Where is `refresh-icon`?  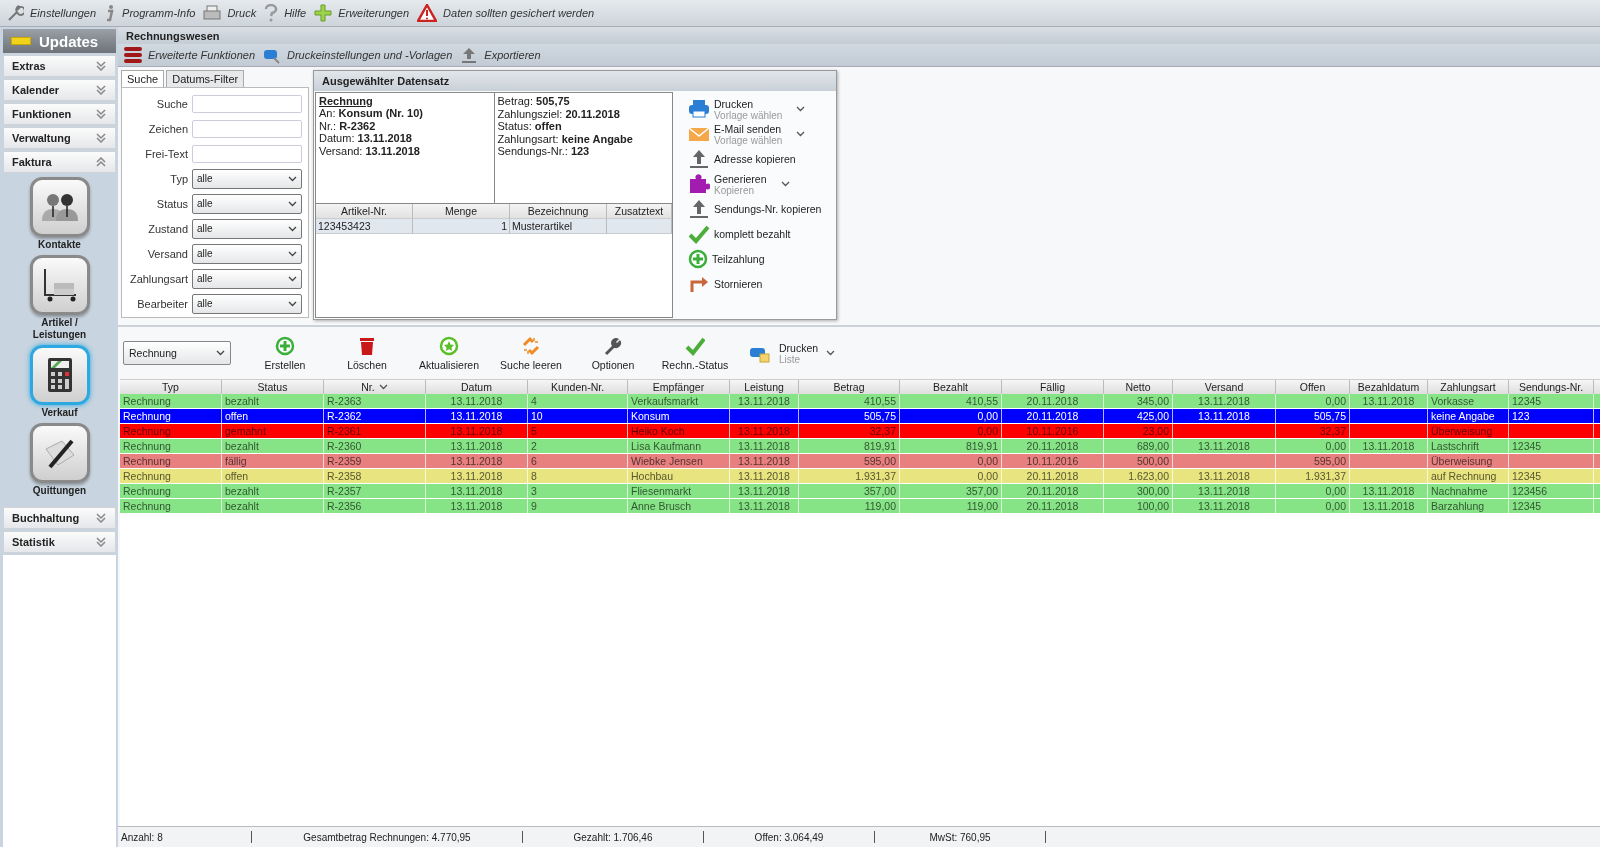 refresh-icon is located at coordinates (449, 345).